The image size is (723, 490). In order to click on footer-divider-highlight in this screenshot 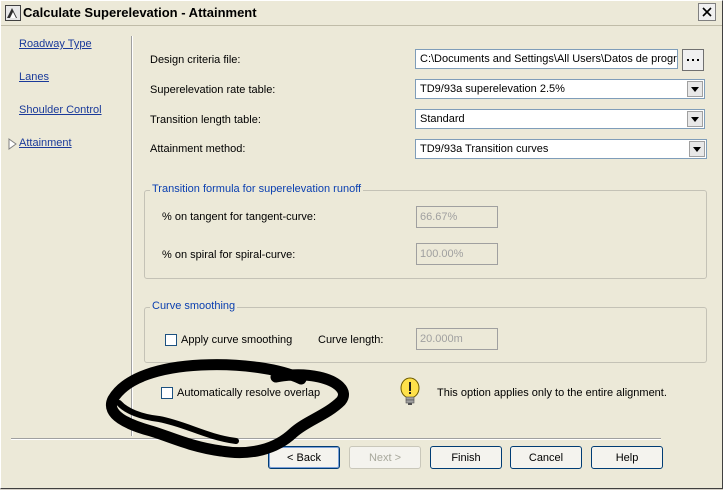, I will do `click(336, 439)`.